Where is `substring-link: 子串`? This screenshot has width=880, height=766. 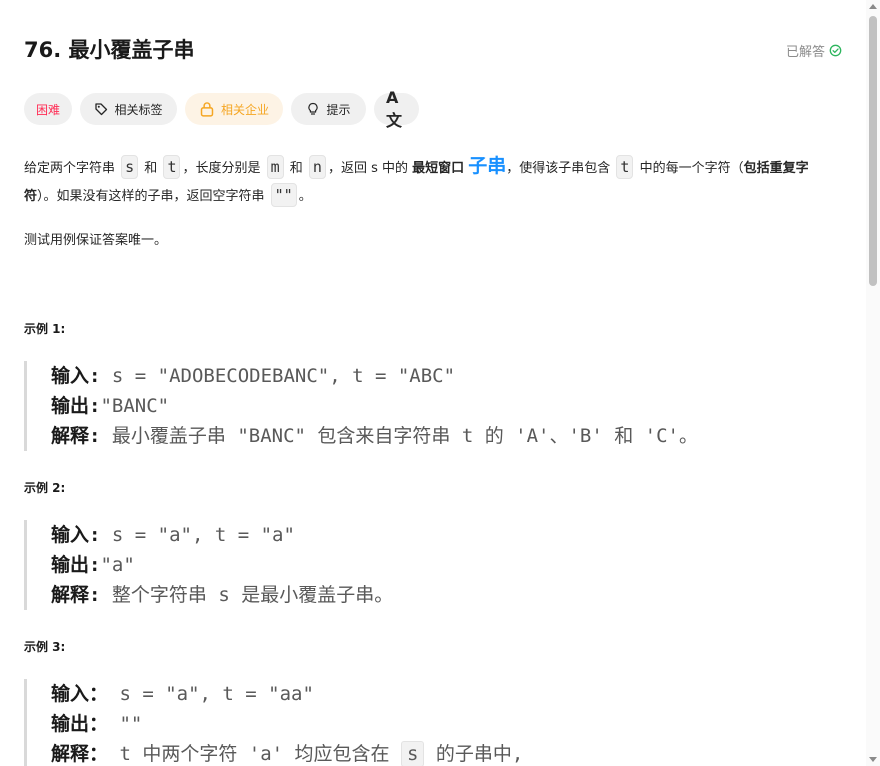 substring-link: 子串 is located at coordinates (487, 166).